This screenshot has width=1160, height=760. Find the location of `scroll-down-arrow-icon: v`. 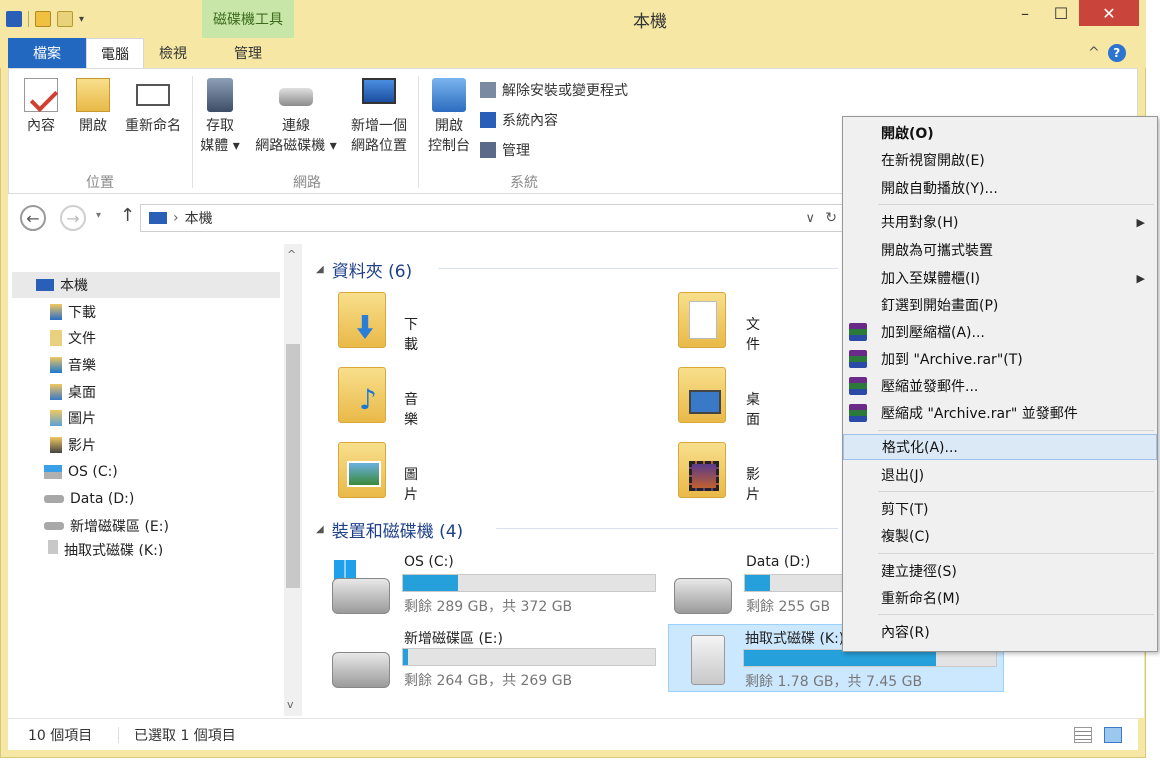

scroll-down-arrow-icon: v is located at coordinates (290, 704).